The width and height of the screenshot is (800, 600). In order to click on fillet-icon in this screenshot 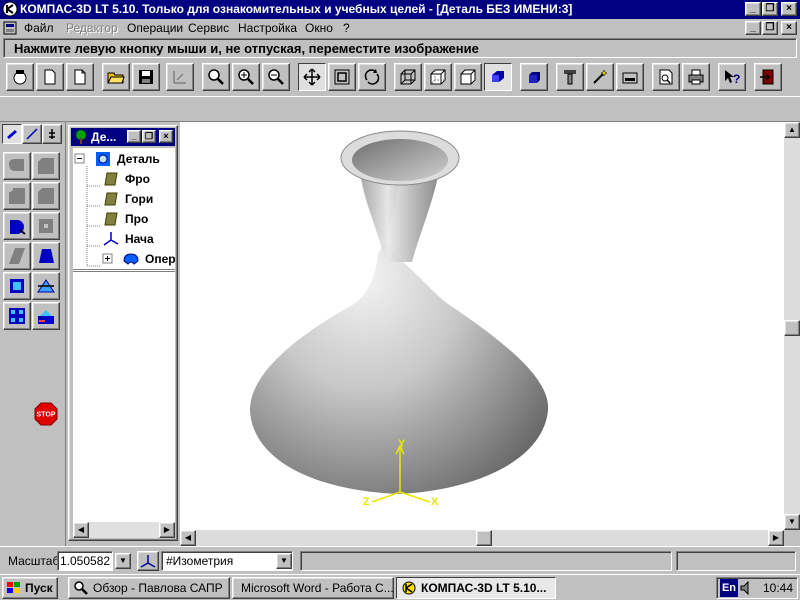, I will do `click(17, 196)`.